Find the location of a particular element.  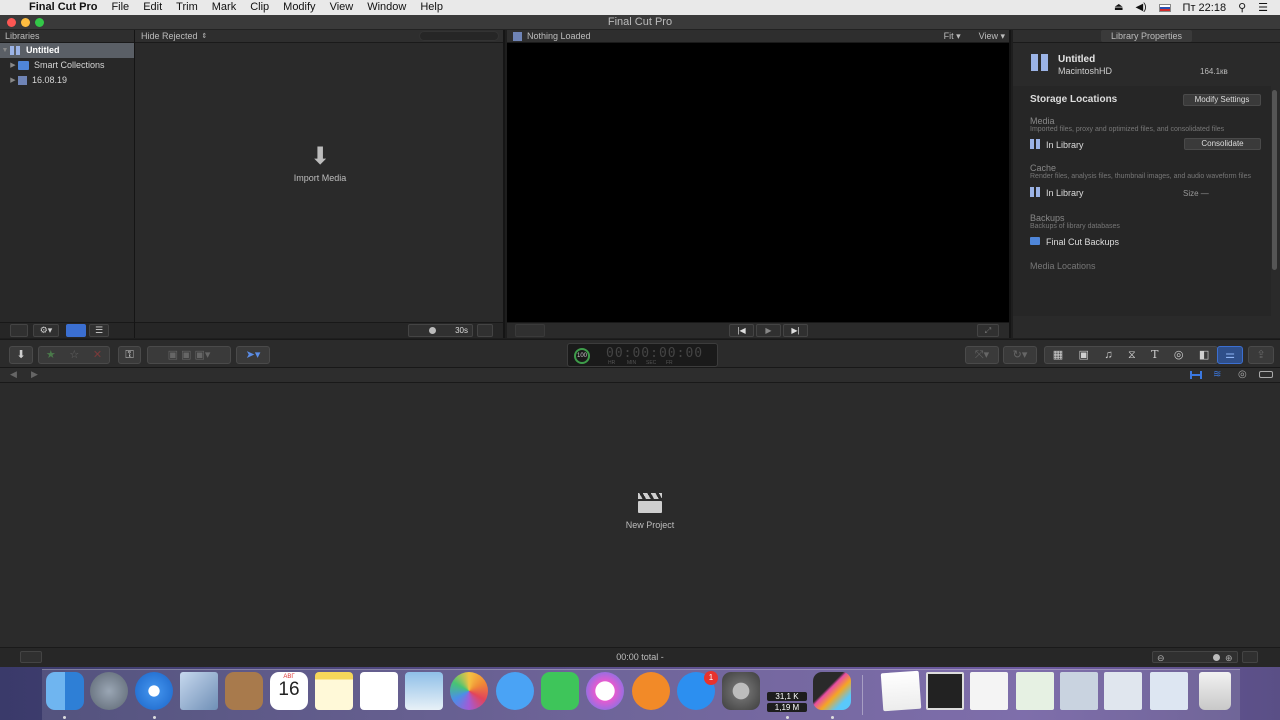

inspector-toggle-icon: ⚌ is located at coordinates (1230, 355).